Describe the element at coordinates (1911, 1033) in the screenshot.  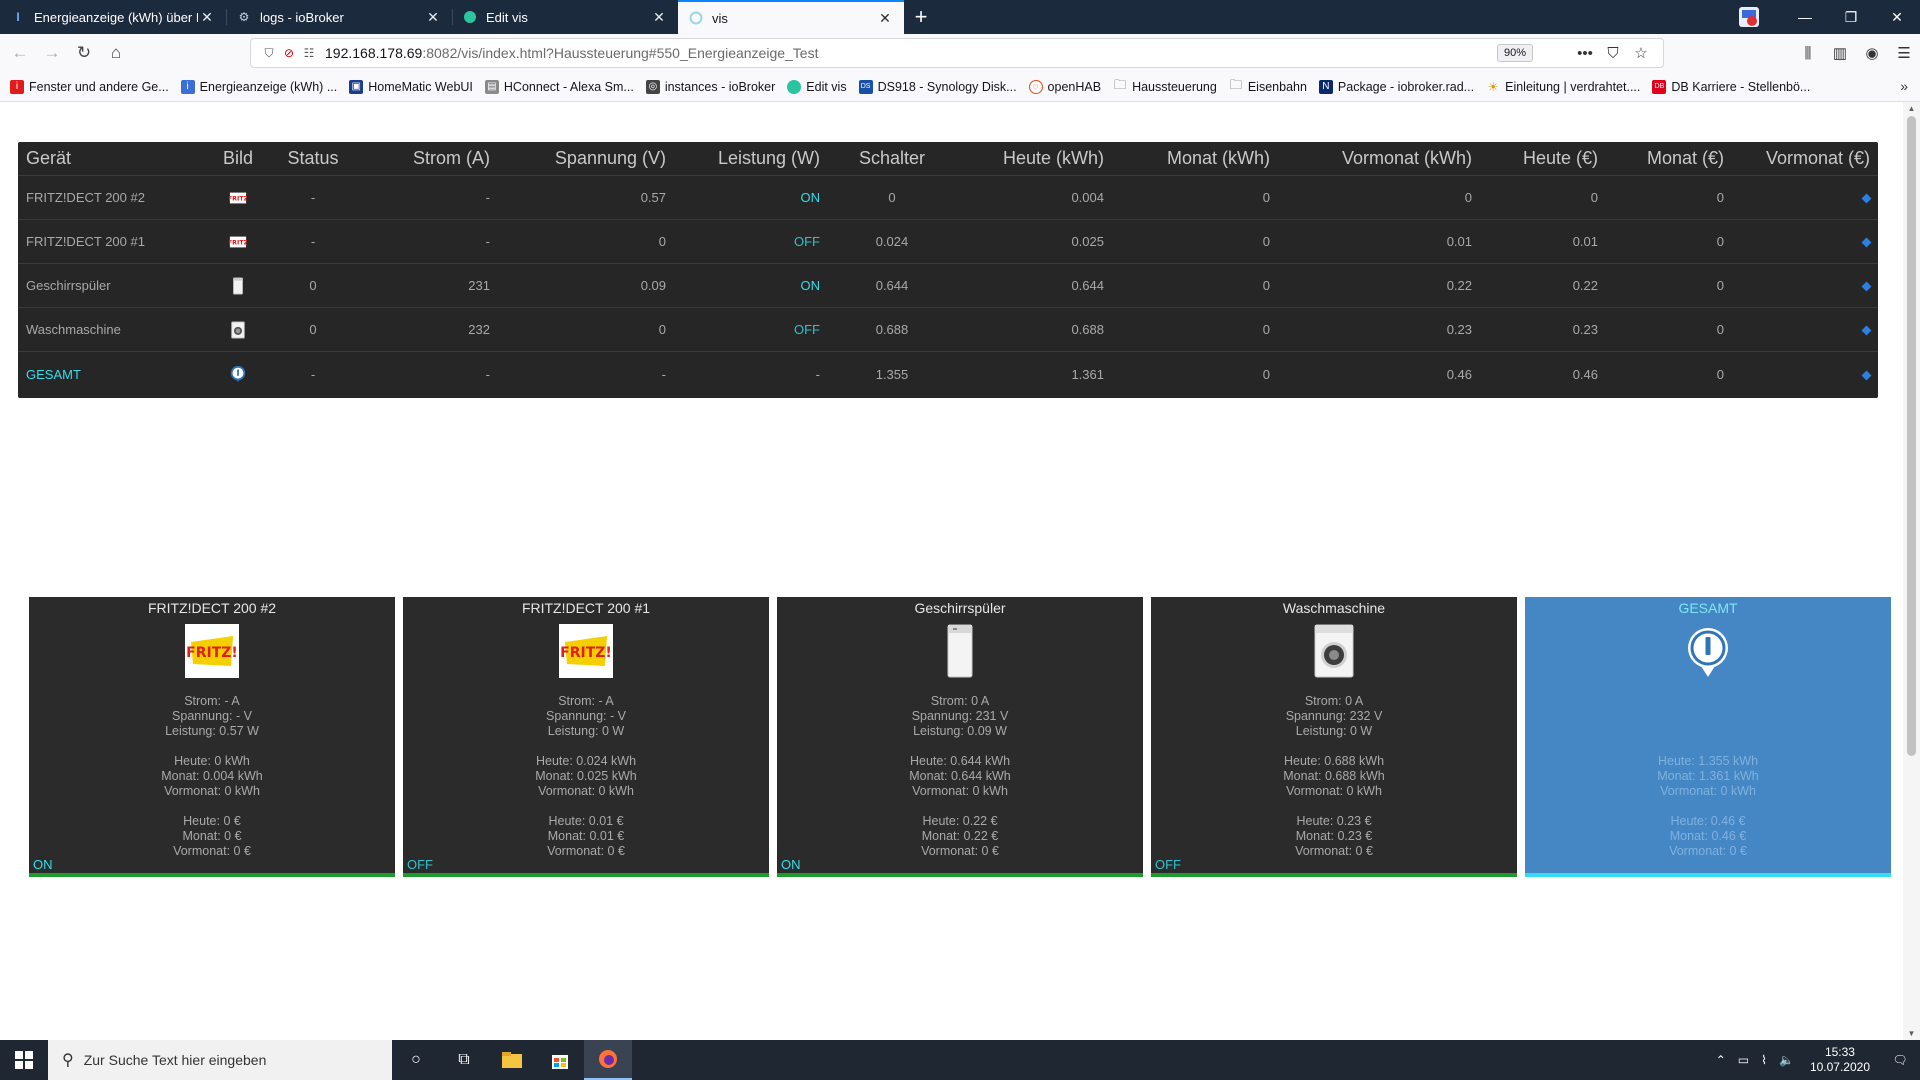
I see `scroll-down-icon: ▼` at that location.